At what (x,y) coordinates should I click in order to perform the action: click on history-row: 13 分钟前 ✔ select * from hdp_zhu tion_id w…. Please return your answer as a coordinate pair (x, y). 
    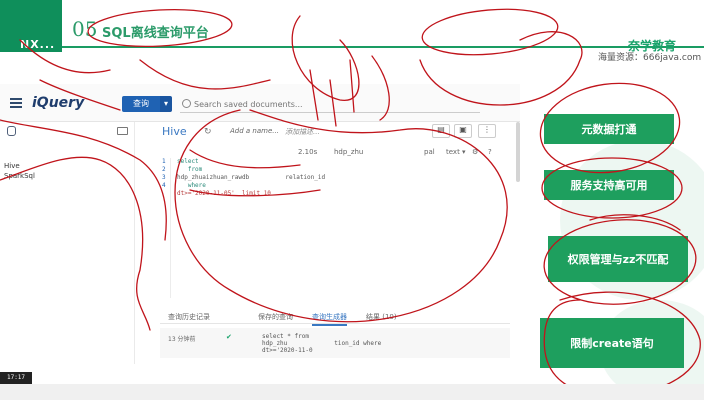
    Looking at the image, I should click on (335, 343).